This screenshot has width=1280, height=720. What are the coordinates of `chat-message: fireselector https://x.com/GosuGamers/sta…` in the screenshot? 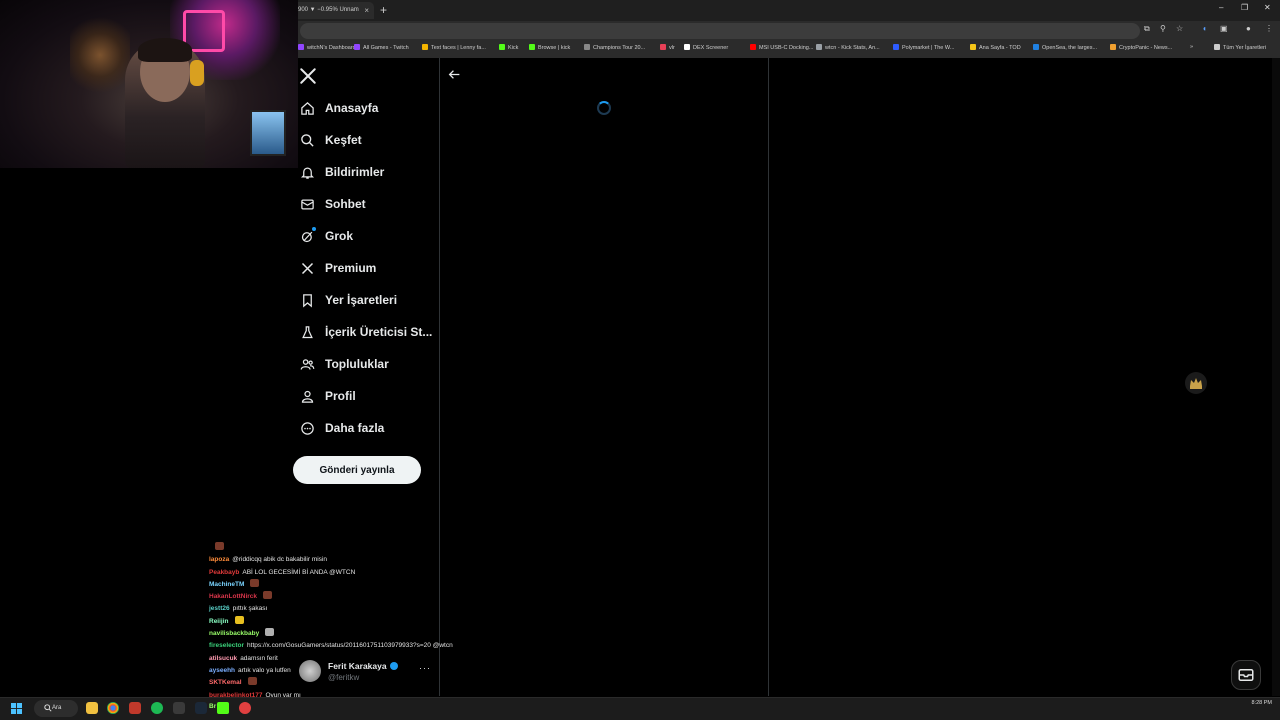 It's located at (354, 646).